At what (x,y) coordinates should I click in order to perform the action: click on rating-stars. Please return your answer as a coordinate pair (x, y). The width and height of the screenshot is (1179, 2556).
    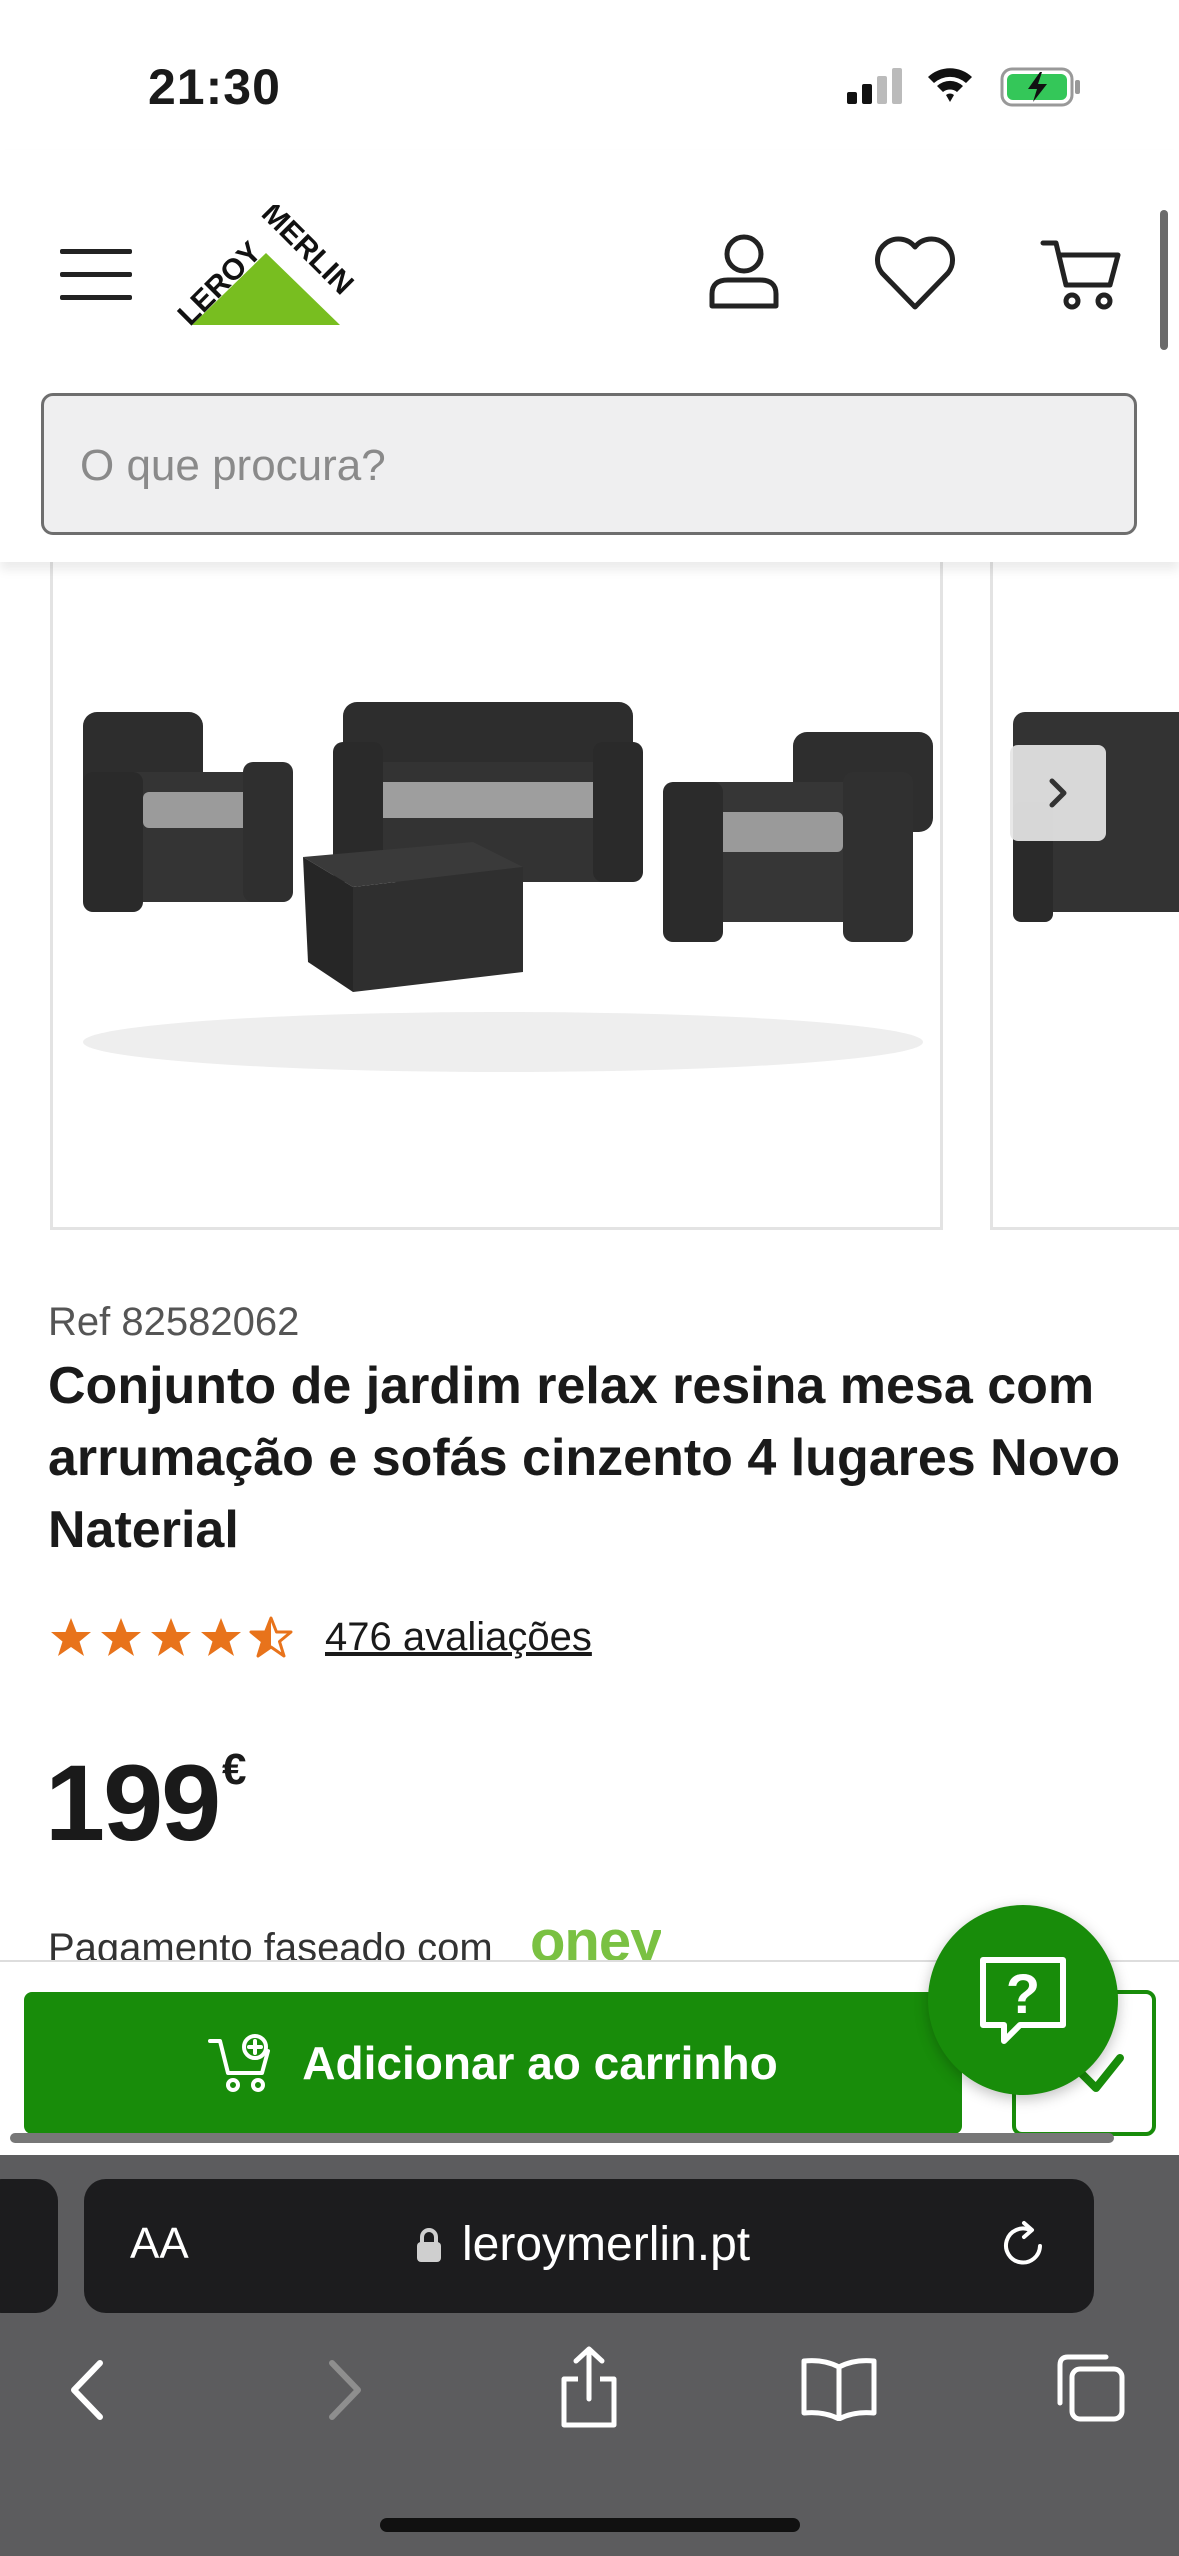
    Looking at the image, I should click on (171, 1640).